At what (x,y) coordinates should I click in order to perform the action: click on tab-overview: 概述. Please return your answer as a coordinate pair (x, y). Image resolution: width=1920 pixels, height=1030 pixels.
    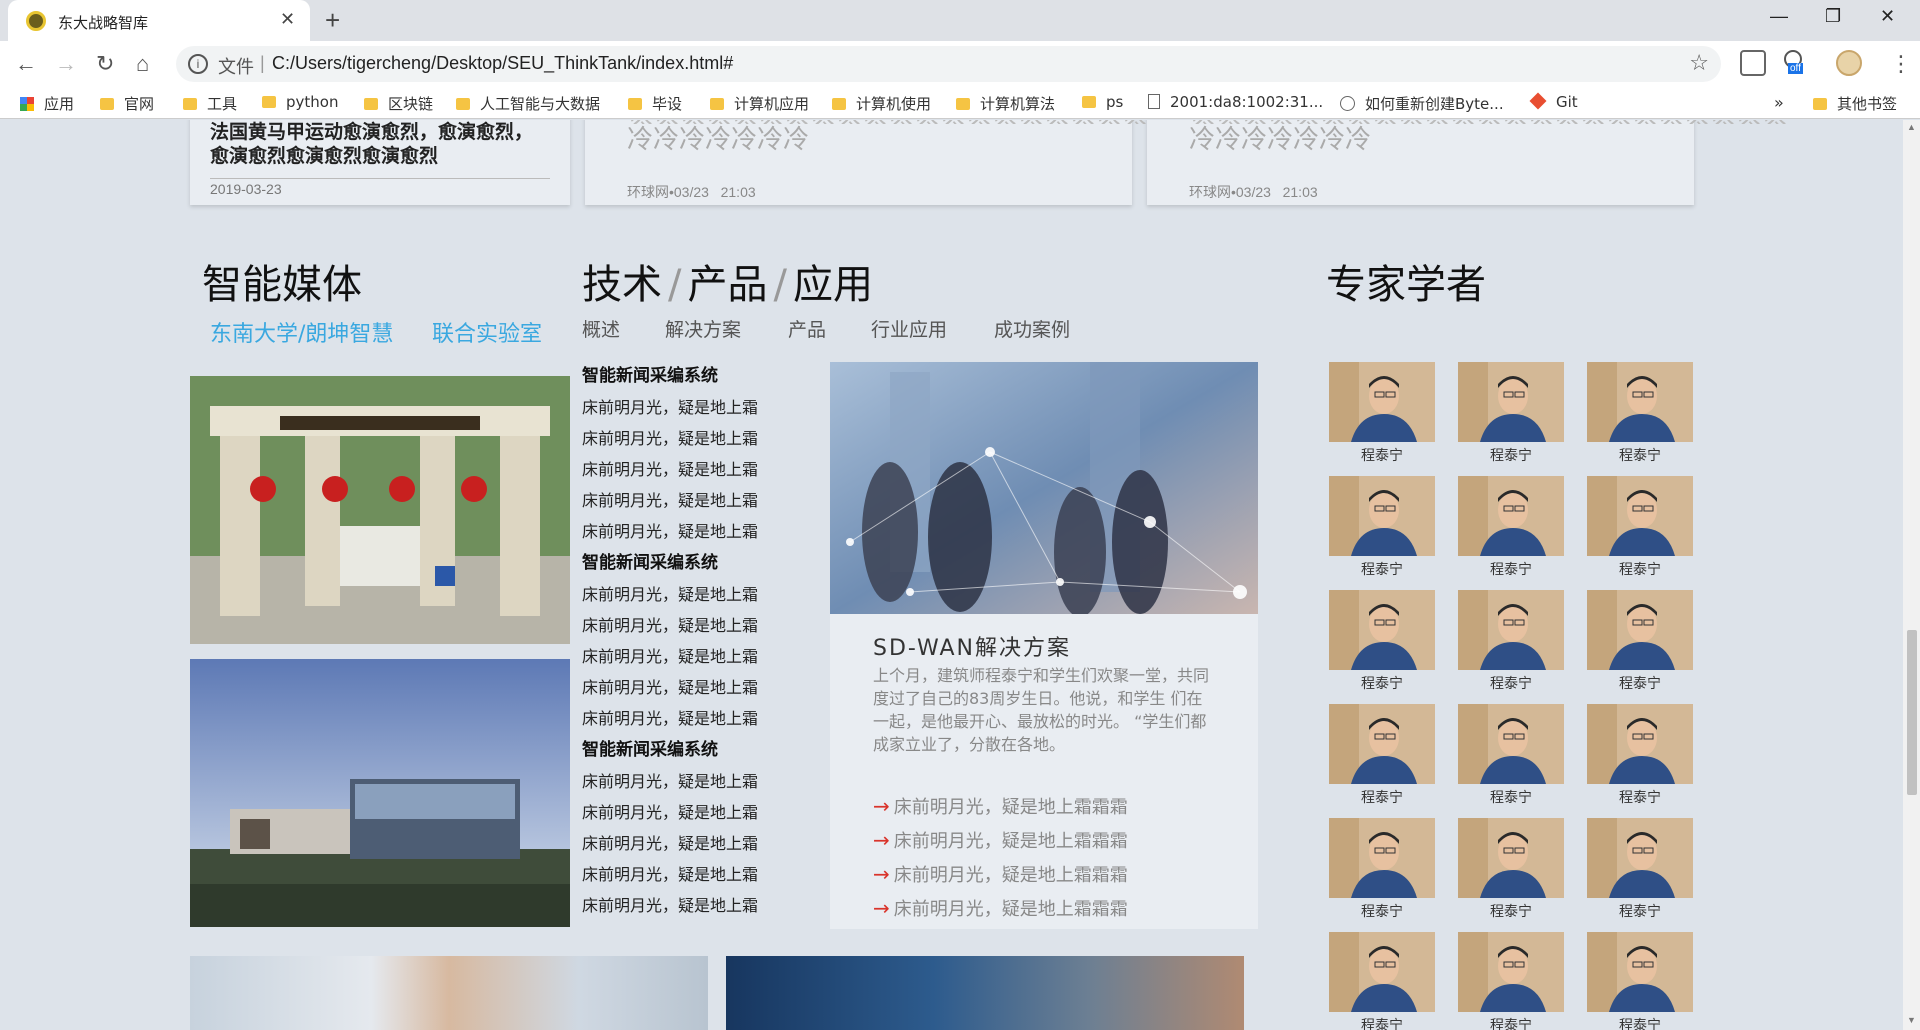
    Looking at the image, I should click on (601, 328).